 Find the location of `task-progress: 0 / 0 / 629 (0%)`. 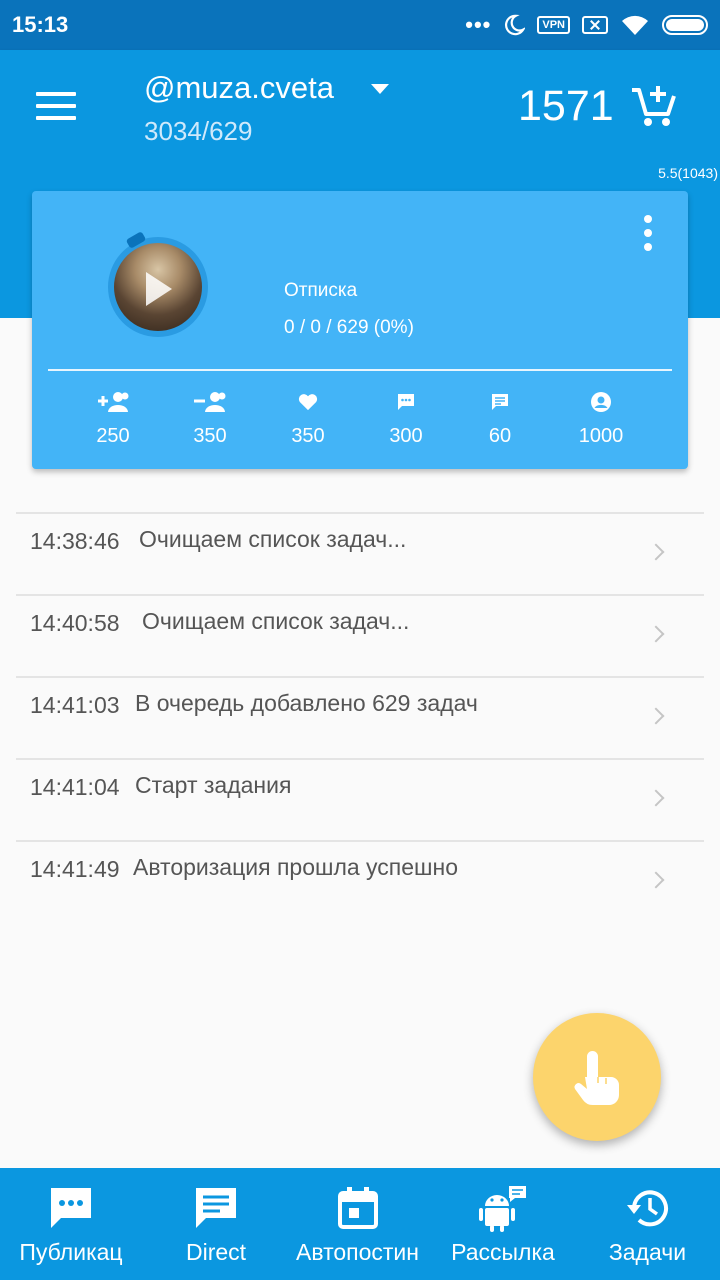

task-progress: 0 / 0 / 629 (0%) is located at coordinates (349, 327).